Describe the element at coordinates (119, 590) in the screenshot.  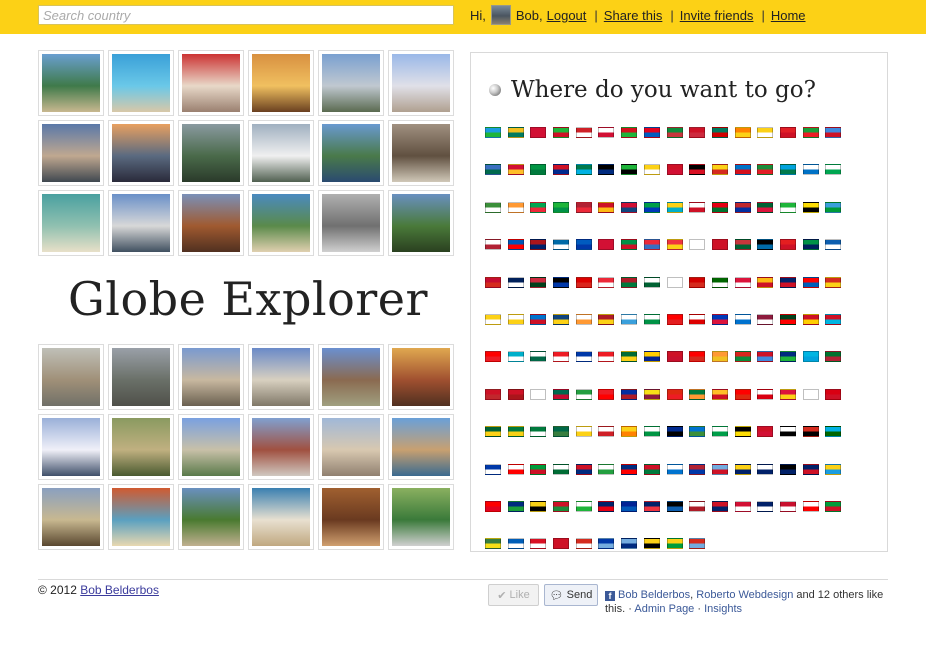
I see `author-link: Bob Belderbos` at that location.